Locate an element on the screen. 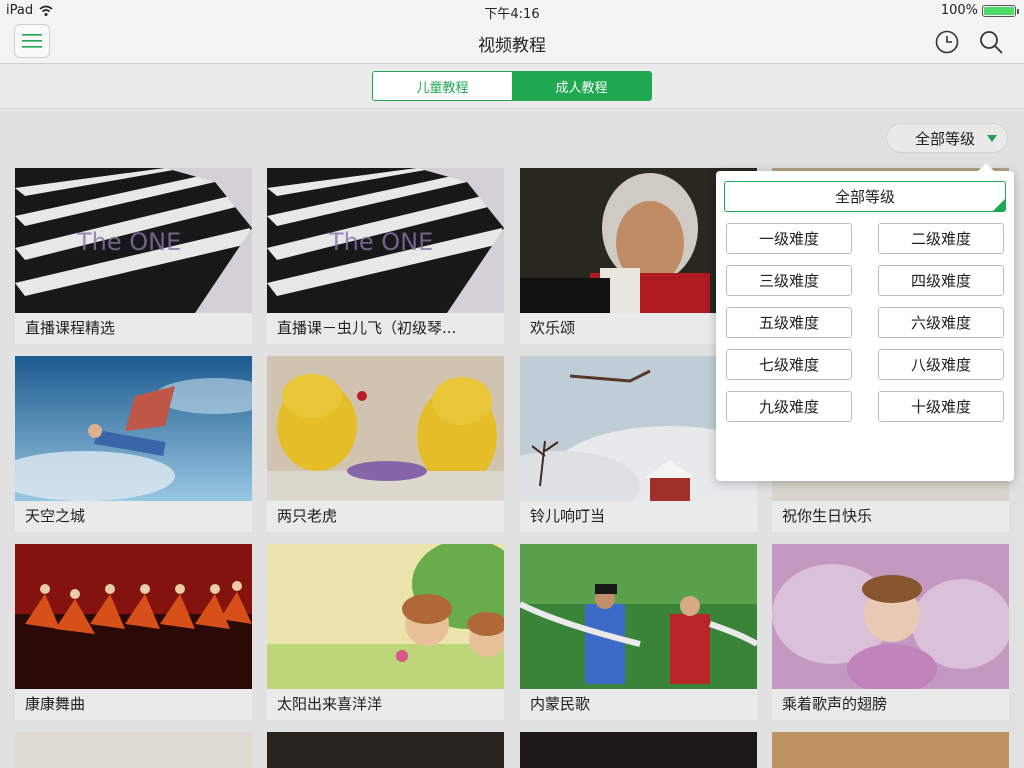 This screenshot has height=768, width=1024. tab-bar: 儿童教程 成人教程 is located at coordinates (512, 87).